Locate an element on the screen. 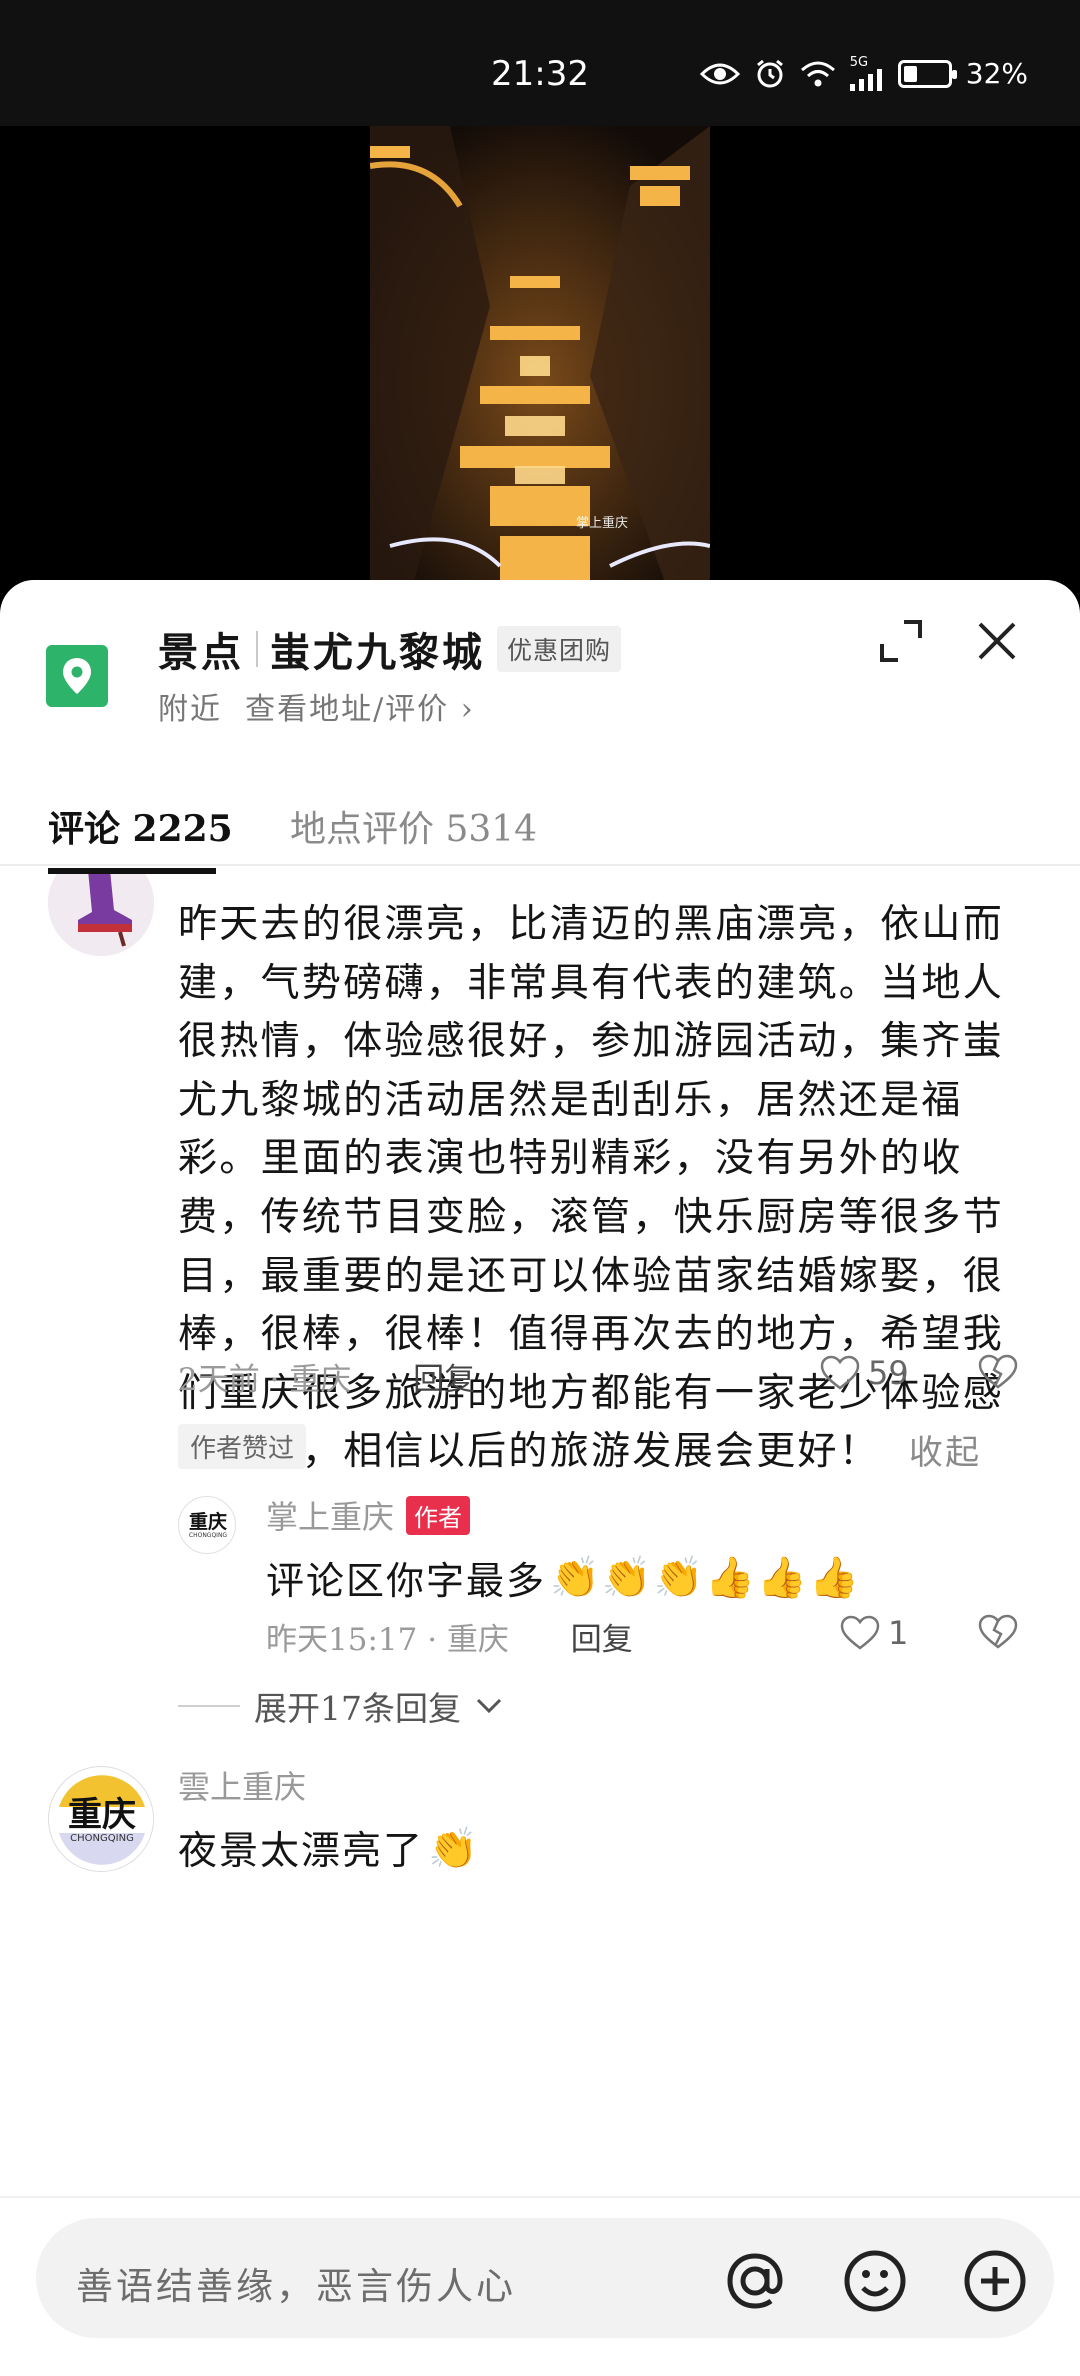 This screenshot has width=1080, height=2376. reply-avatar-sub: CHONGQING is located at coordinates (208, 1535).